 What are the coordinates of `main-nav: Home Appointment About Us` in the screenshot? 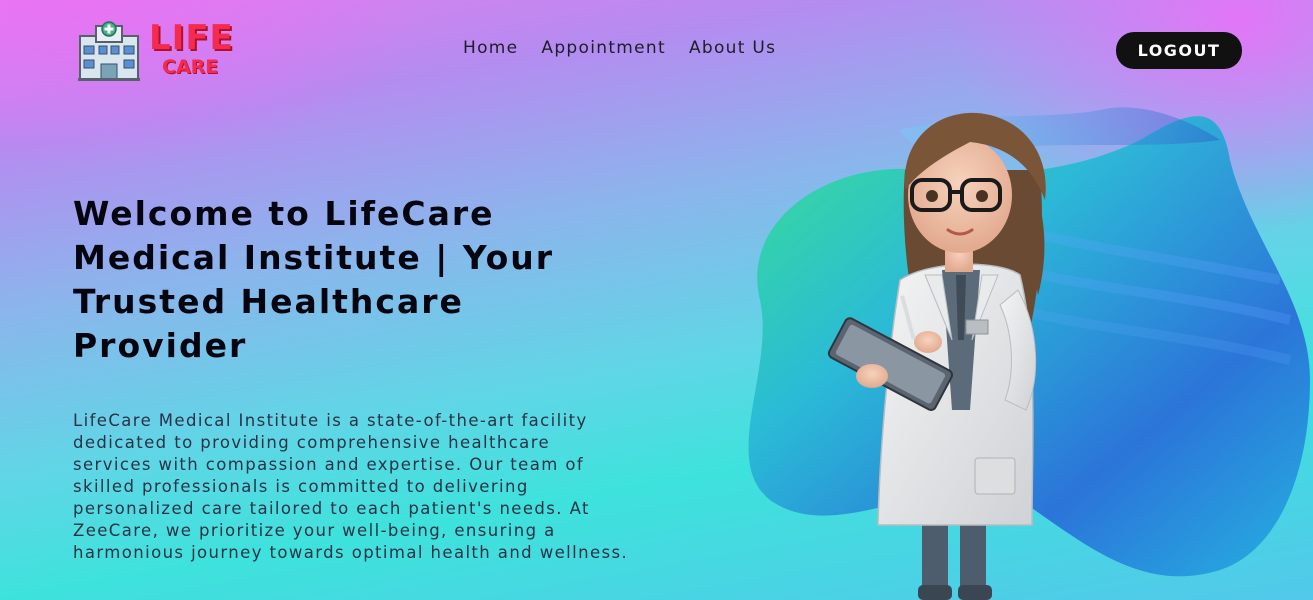 It's located at (619, 48).